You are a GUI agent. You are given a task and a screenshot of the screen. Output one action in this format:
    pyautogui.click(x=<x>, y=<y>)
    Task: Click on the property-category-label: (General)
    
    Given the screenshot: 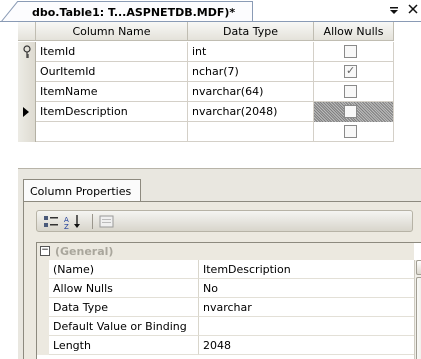 What is the action you would take?
    pyautogui.click(x=84, y=251)
    